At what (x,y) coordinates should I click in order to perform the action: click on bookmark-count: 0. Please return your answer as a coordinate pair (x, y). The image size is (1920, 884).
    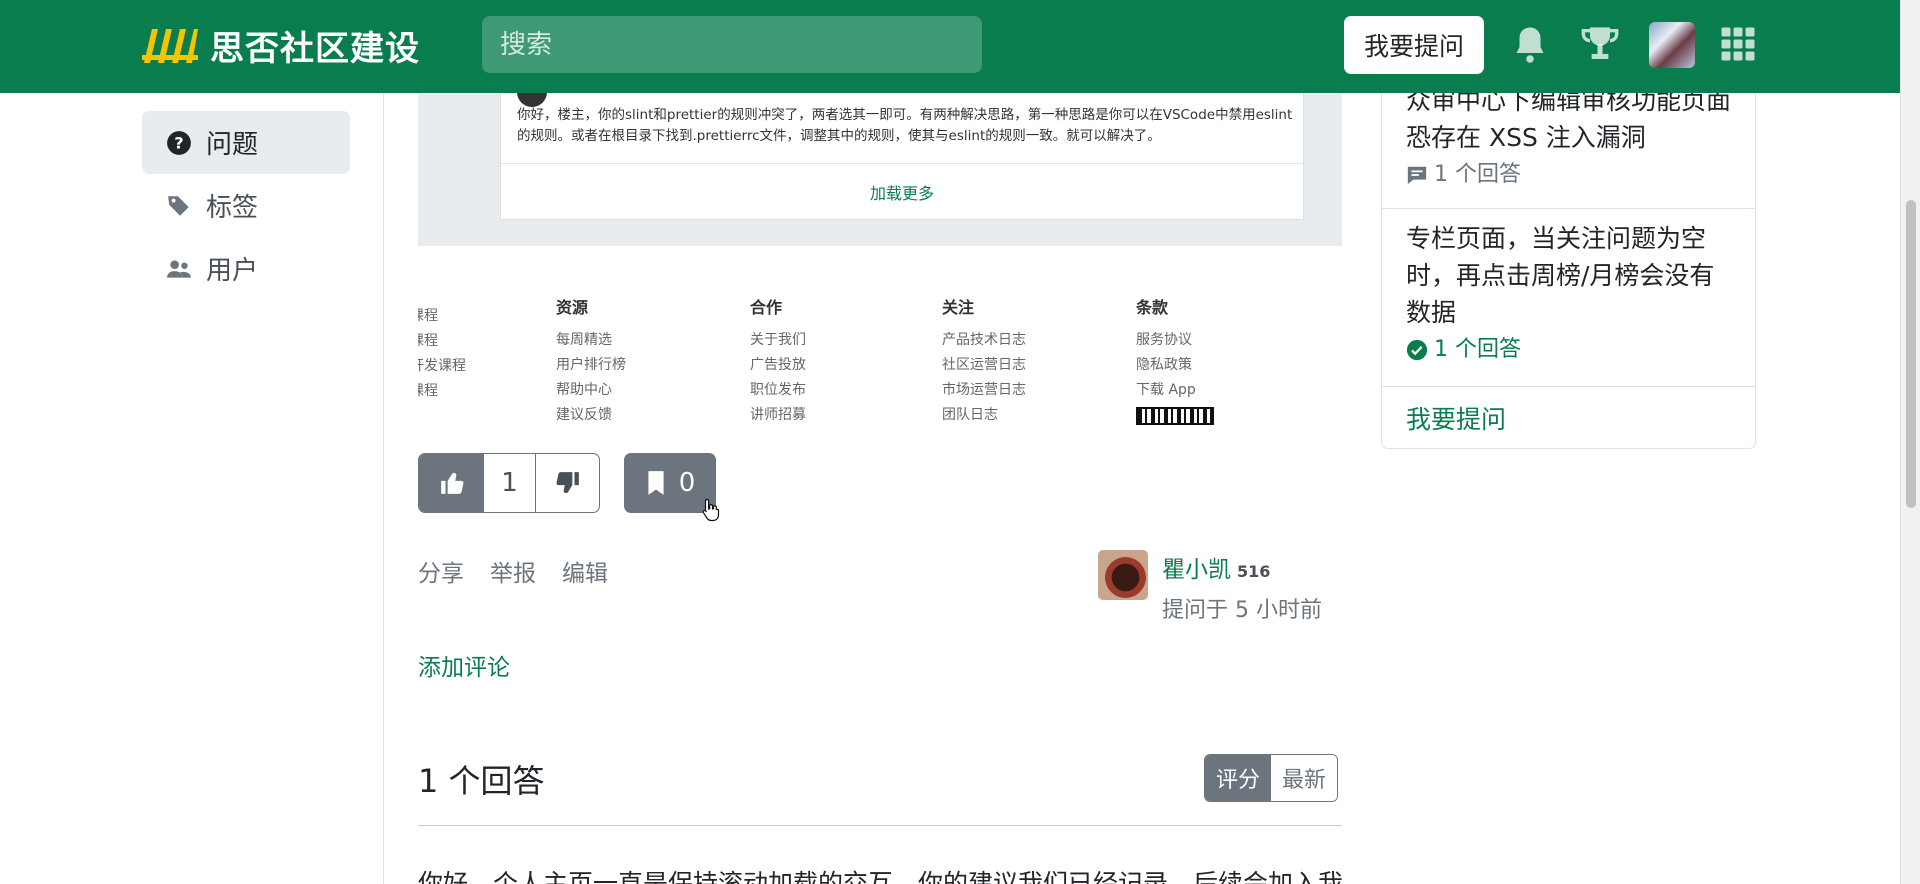
    Looking at the image, I should click on (687, 483).